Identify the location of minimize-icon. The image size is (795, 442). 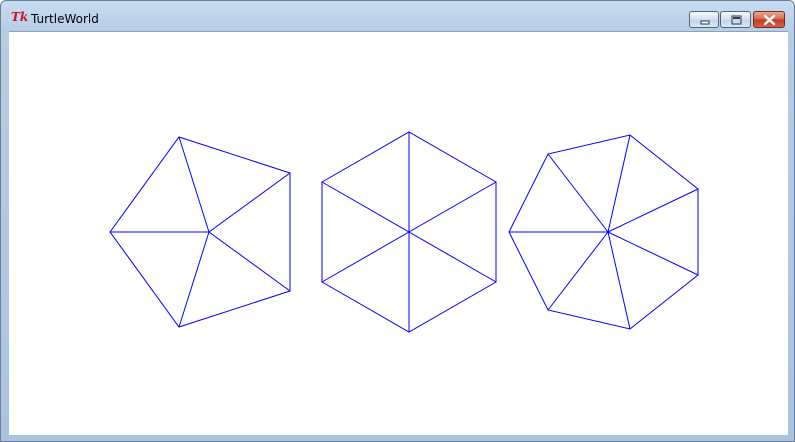
(705, 22).